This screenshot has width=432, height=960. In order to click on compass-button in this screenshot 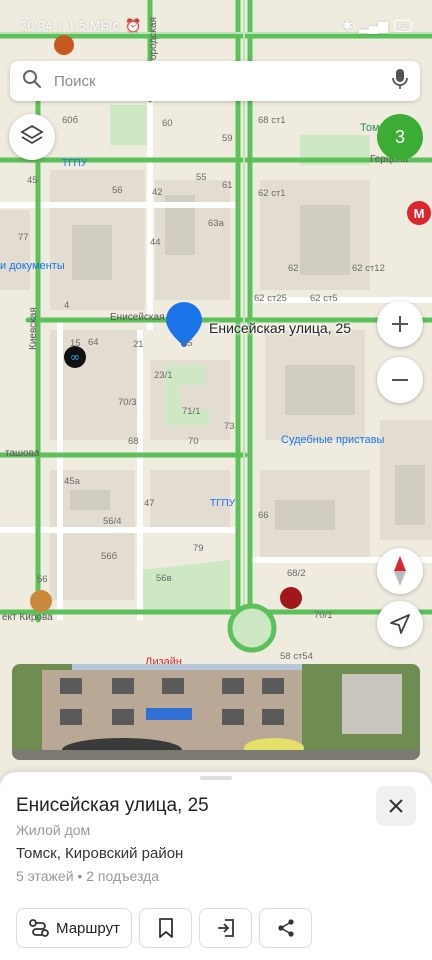, I will do `click(400, 571)`.